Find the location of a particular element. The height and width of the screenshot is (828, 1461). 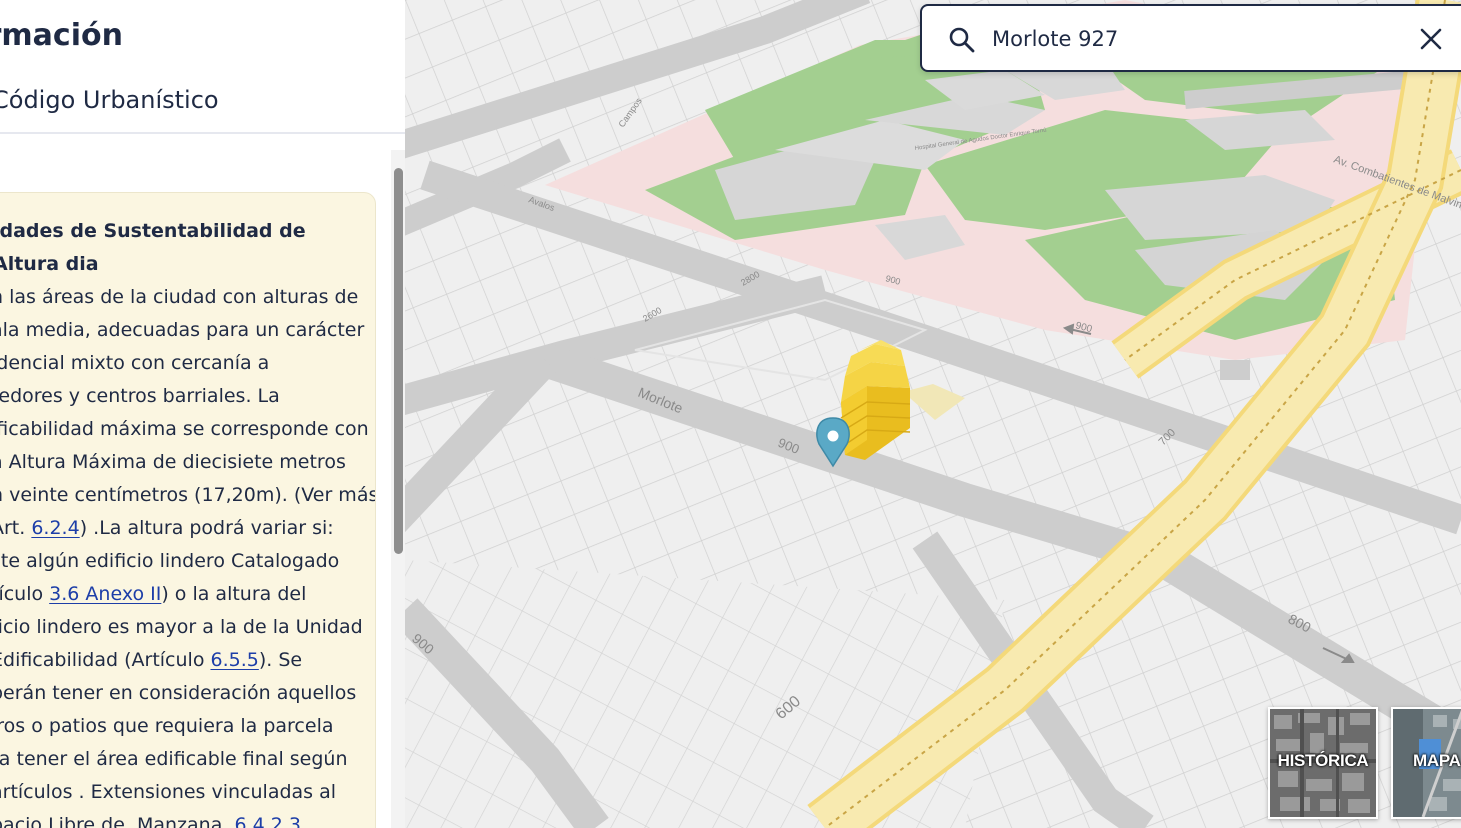

card-text-line: idencial mixto con cercanía a is located at coordinates (185, 363).